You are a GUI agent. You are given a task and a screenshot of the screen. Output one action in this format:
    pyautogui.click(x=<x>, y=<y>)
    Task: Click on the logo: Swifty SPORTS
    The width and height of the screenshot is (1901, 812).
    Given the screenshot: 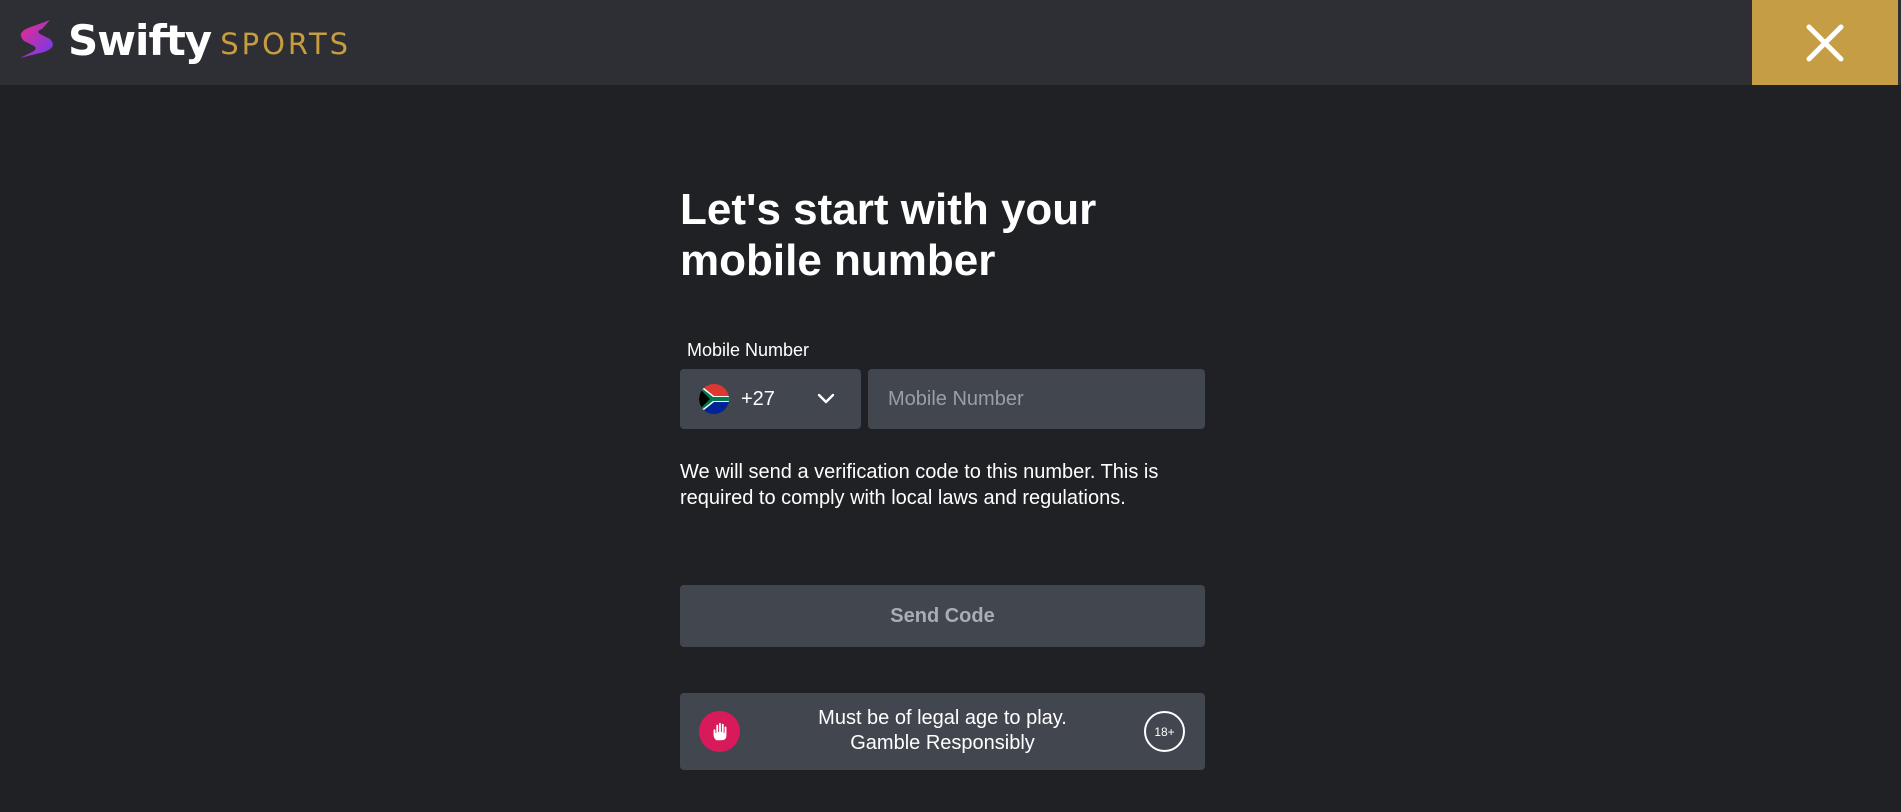 What is the action you would take?
    pyautogui.click(x=183, y=40)
    